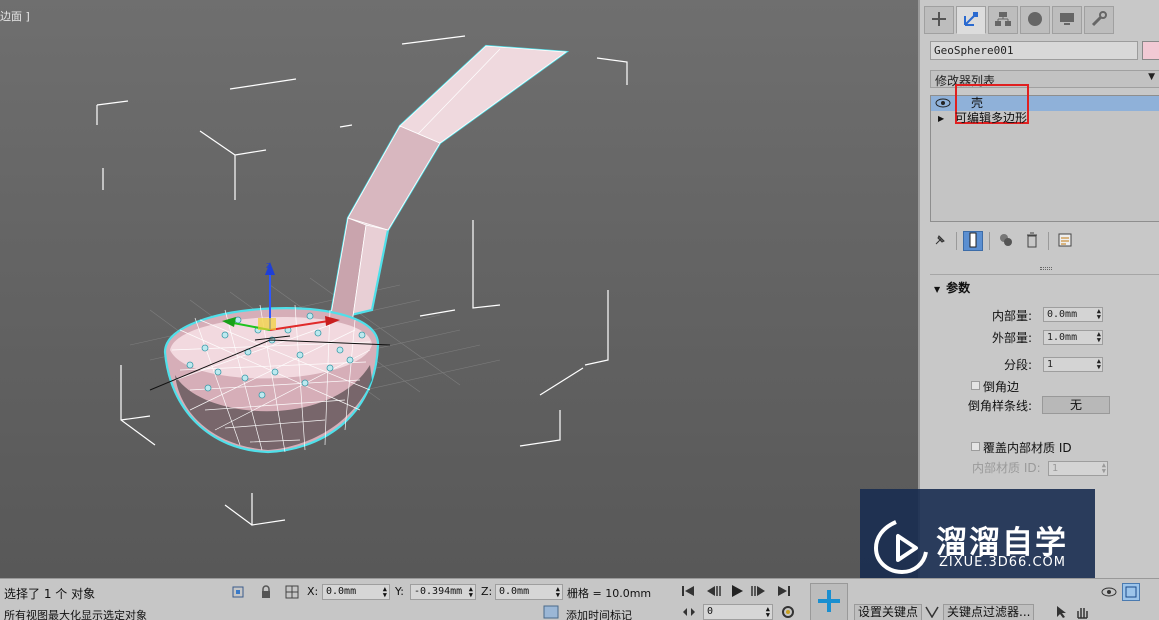 The image size is (1159, 620). I want to click on tab-utilities, so click(1099, 20).